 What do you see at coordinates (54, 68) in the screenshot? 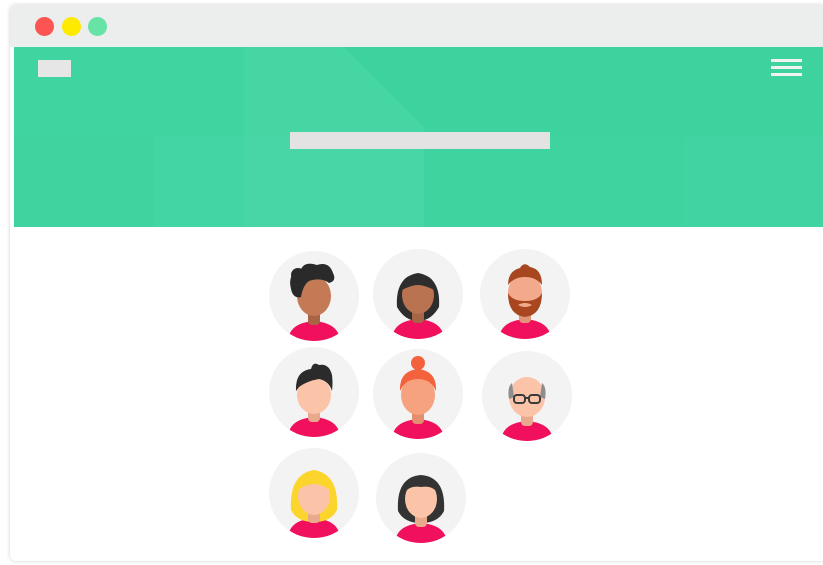
I see `logo-placeholder` at bounding box center [54, 68].